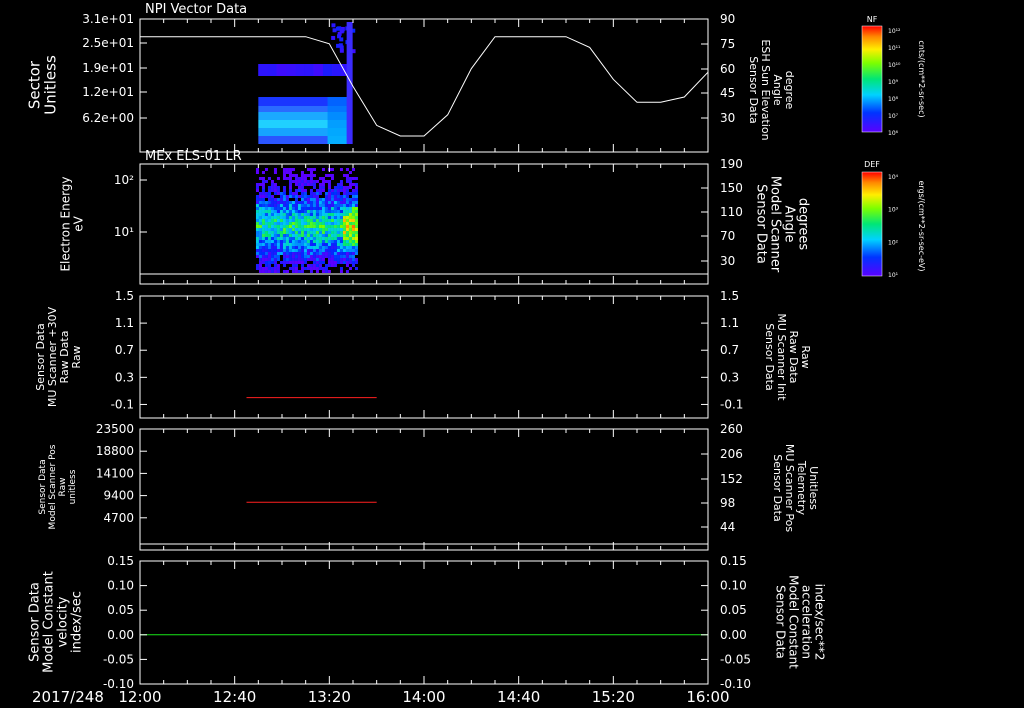  Describe the element at coordinates (765, 89) in the screenshot. I see `y-axis-label-right: ESH Sun Elevation` at that location.